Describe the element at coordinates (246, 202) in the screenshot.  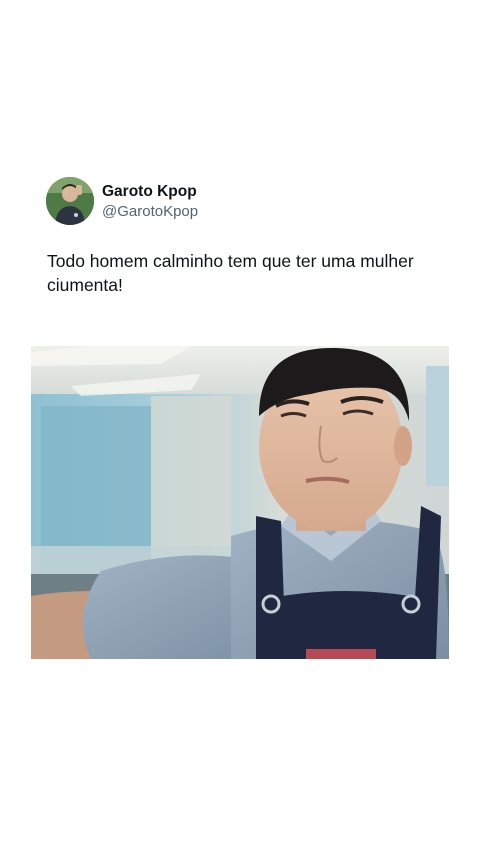
I see `tweet-header: Garoto Kpop @GarotoKpop` at that location.